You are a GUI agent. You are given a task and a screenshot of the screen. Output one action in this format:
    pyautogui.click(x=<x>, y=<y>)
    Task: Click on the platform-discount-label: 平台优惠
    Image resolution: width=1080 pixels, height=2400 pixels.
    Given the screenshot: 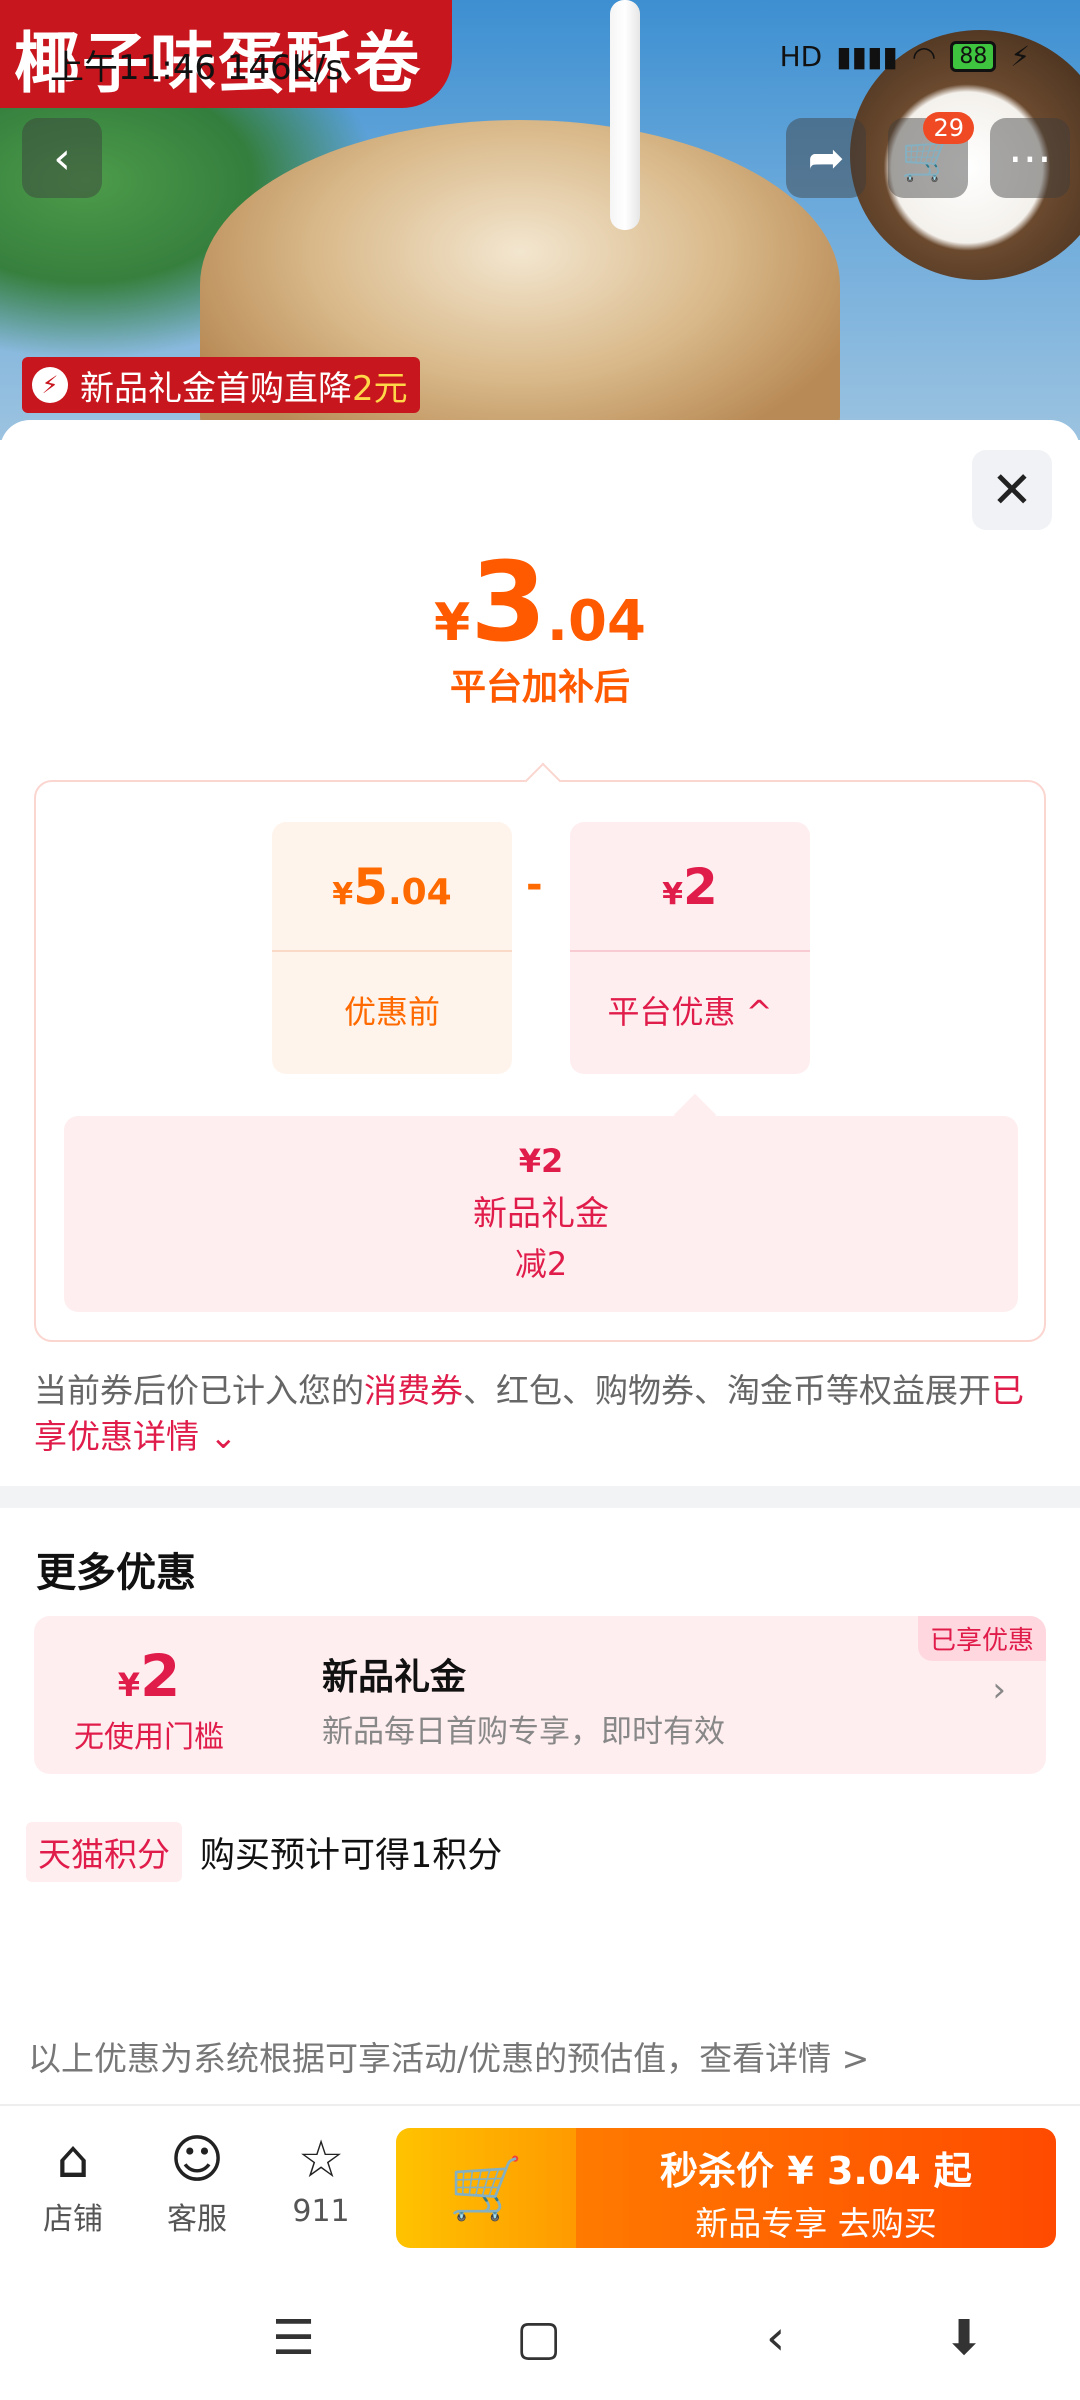 What is the action you would take?
    pyautogui.click(x=671, y=1012)
    